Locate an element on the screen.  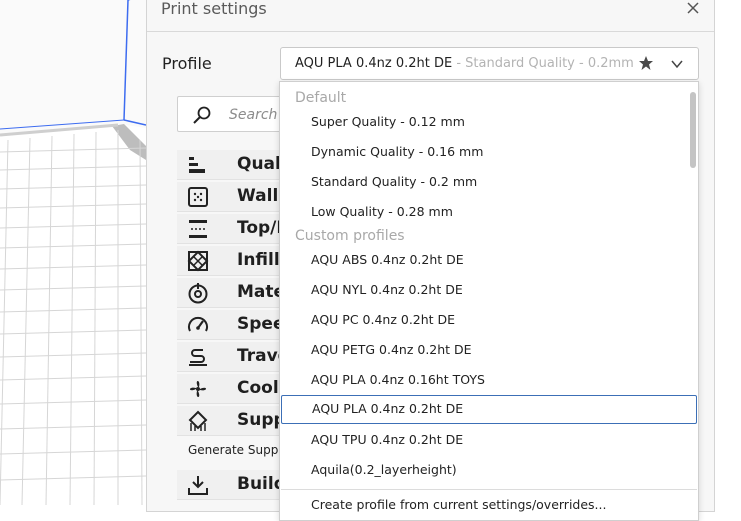
profile-current-name: AQU PLA 0.4nz 0.2ht DE is located at coordinates (374, 63).